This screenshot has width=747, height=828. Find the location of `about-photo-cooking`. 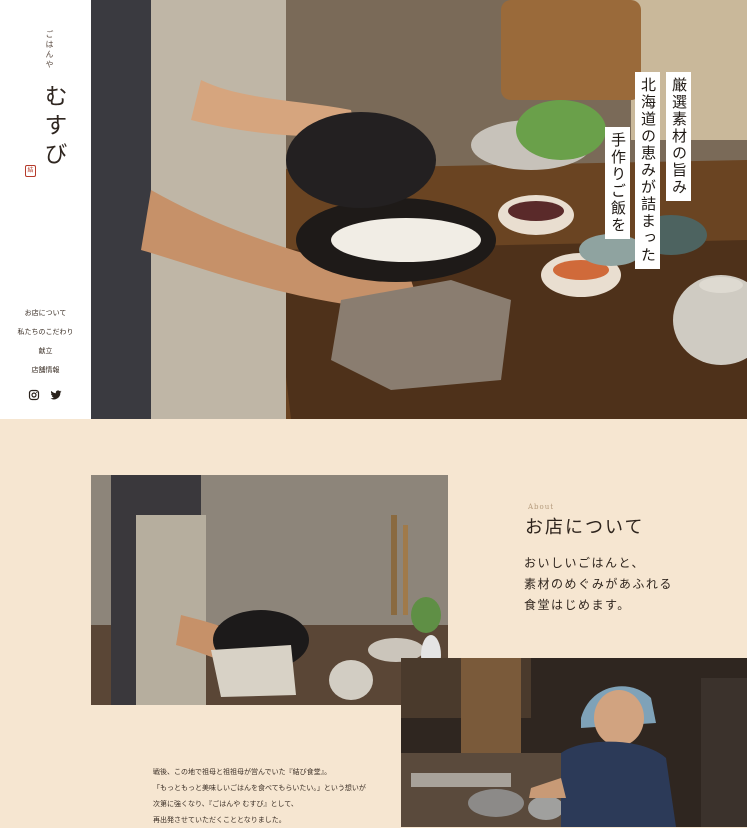

about-photo-cooking is located at coordinates (269, 590).